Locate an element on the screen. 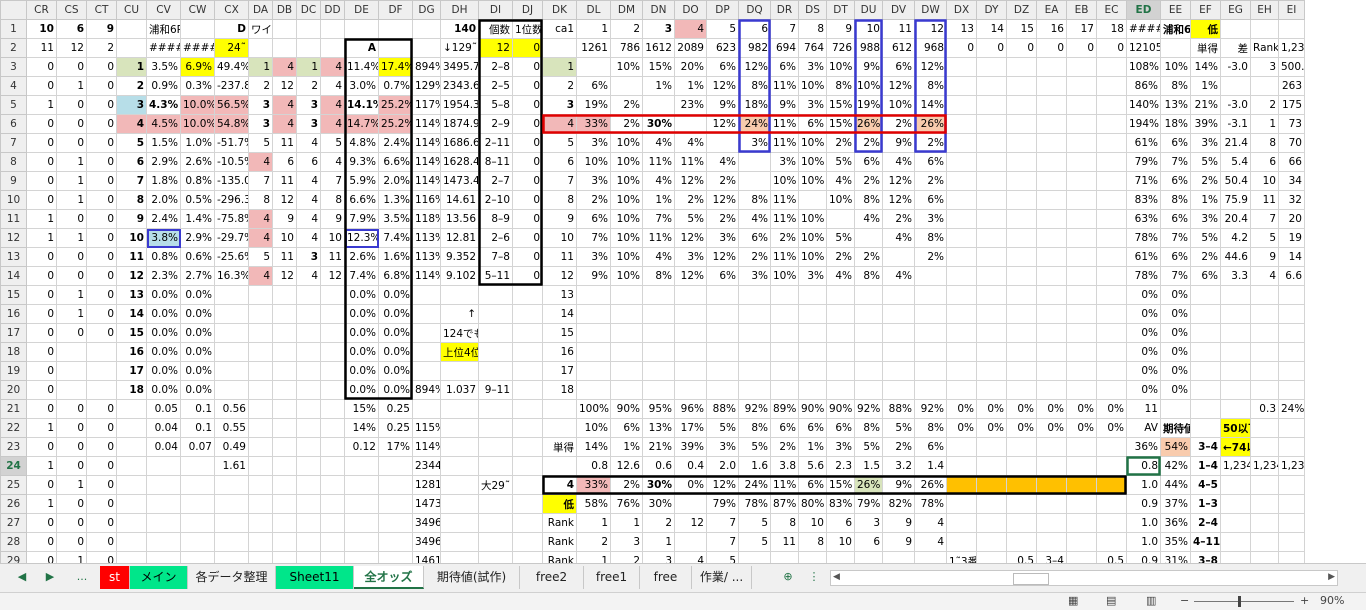 The image size is (1366, 610). cell: 17.4% is located at coordinates (395, 67).